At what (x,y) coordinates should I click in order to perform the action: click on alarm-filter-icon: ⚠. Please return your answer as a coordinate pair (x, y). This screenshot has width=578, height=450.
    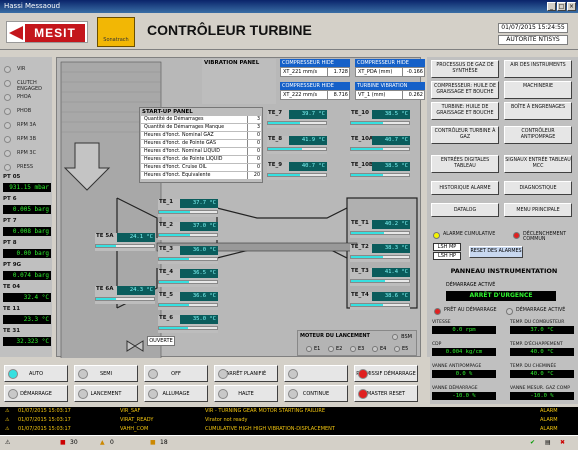
    Looking at the image, I should click on (7, 442).